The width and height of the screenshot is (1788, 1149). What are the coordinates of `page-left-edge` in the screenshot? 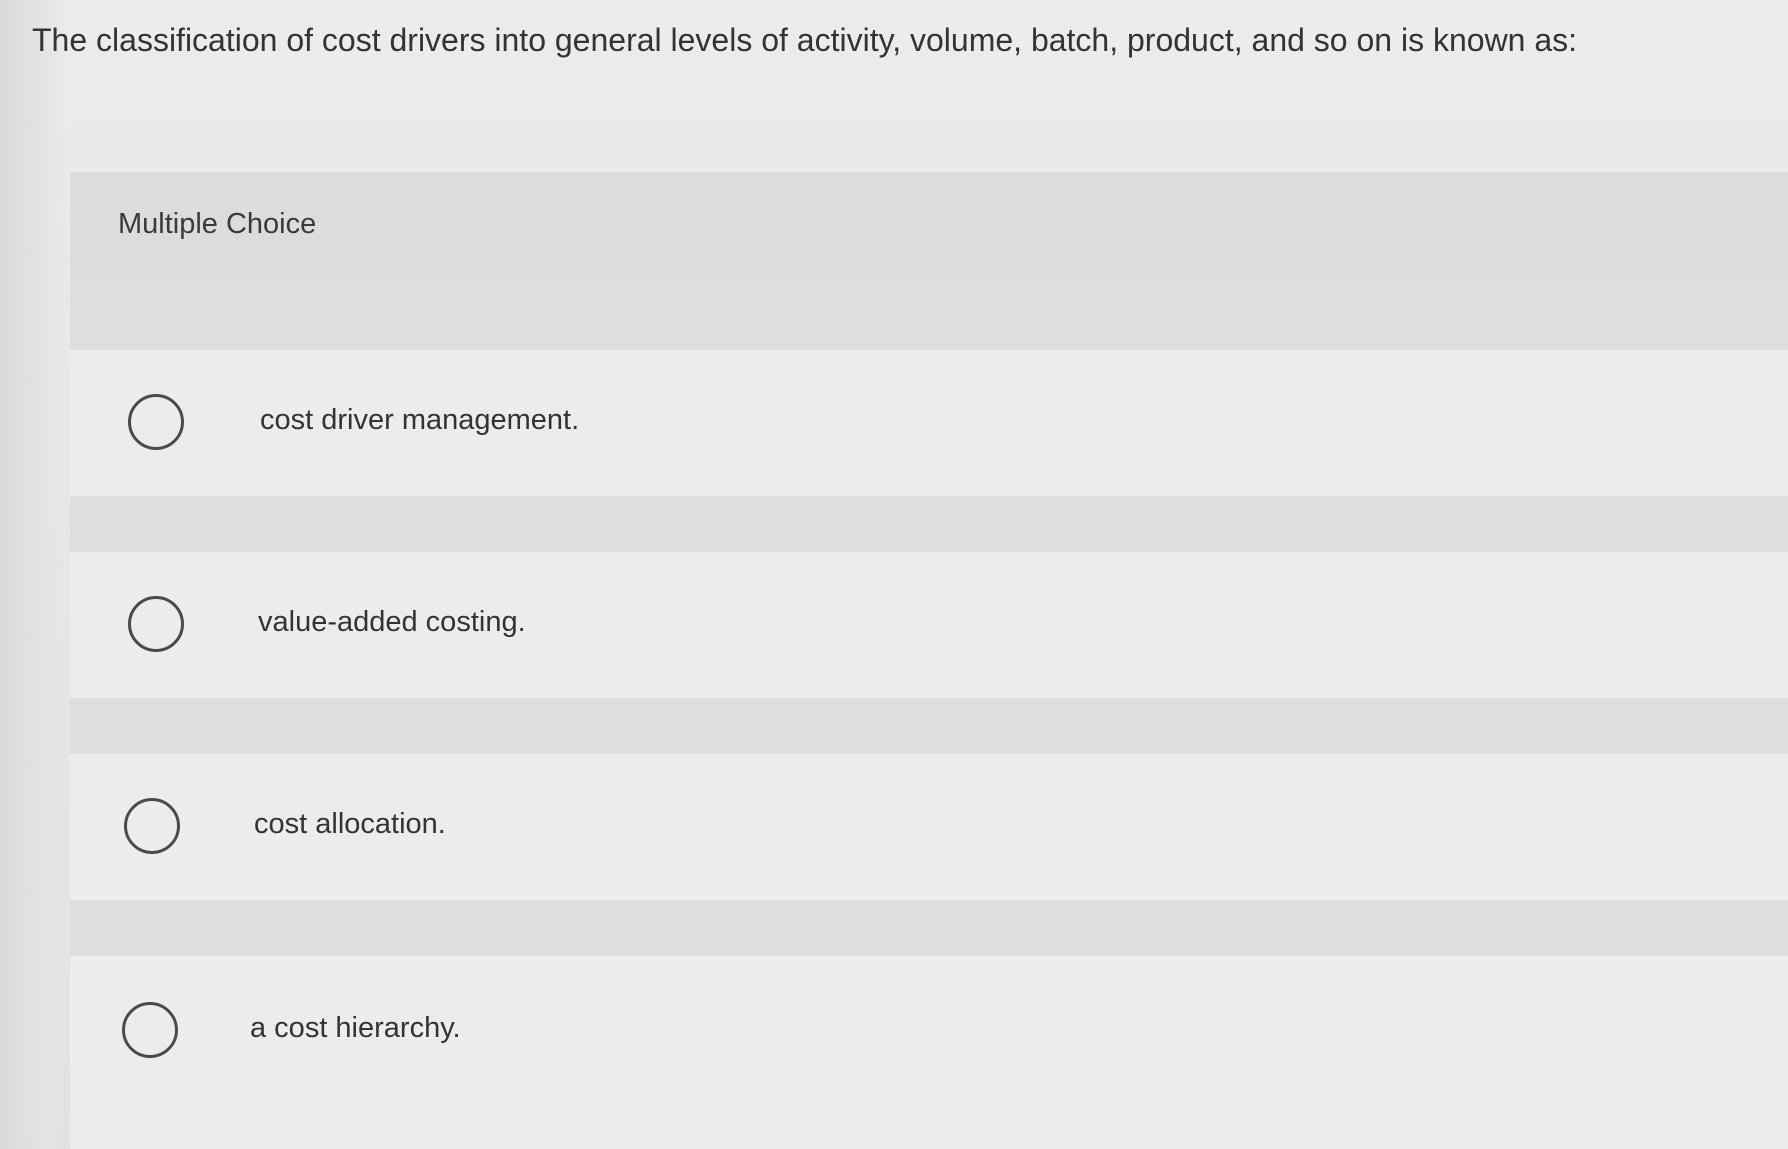 It's located at (35, 574).